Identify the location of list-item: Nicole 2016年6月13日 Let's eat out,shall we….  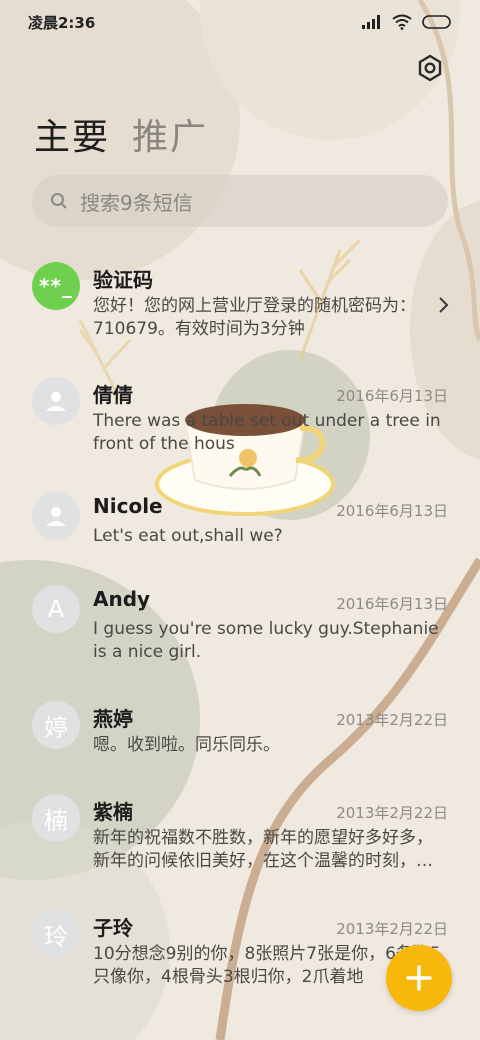
(240, 521).